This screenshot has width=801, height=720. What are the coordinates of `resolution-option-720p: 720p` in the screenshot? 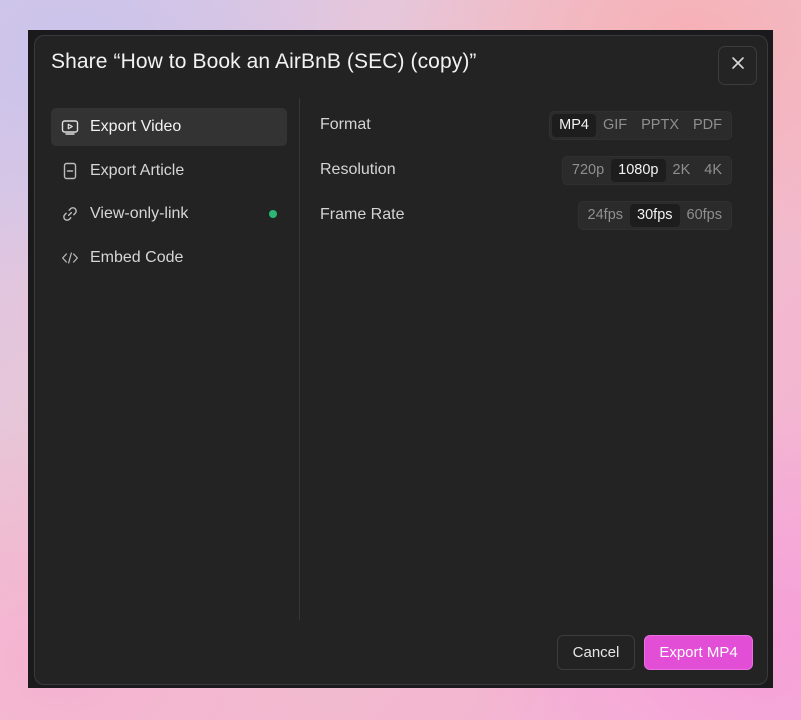 It's located at (588, 170).